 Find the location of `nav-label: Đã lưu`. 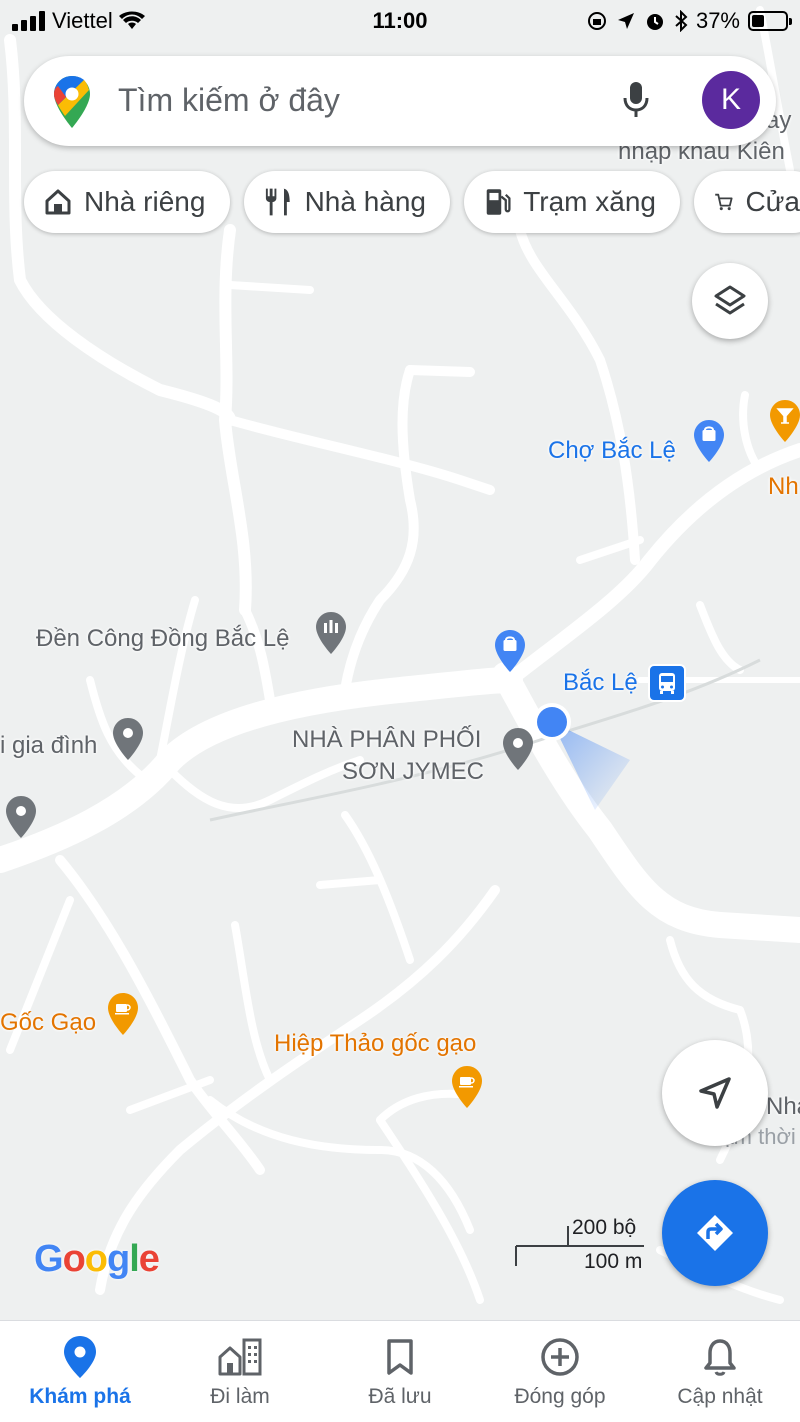

nav-label: Đã lưu is located at coordinates (400, 1396).